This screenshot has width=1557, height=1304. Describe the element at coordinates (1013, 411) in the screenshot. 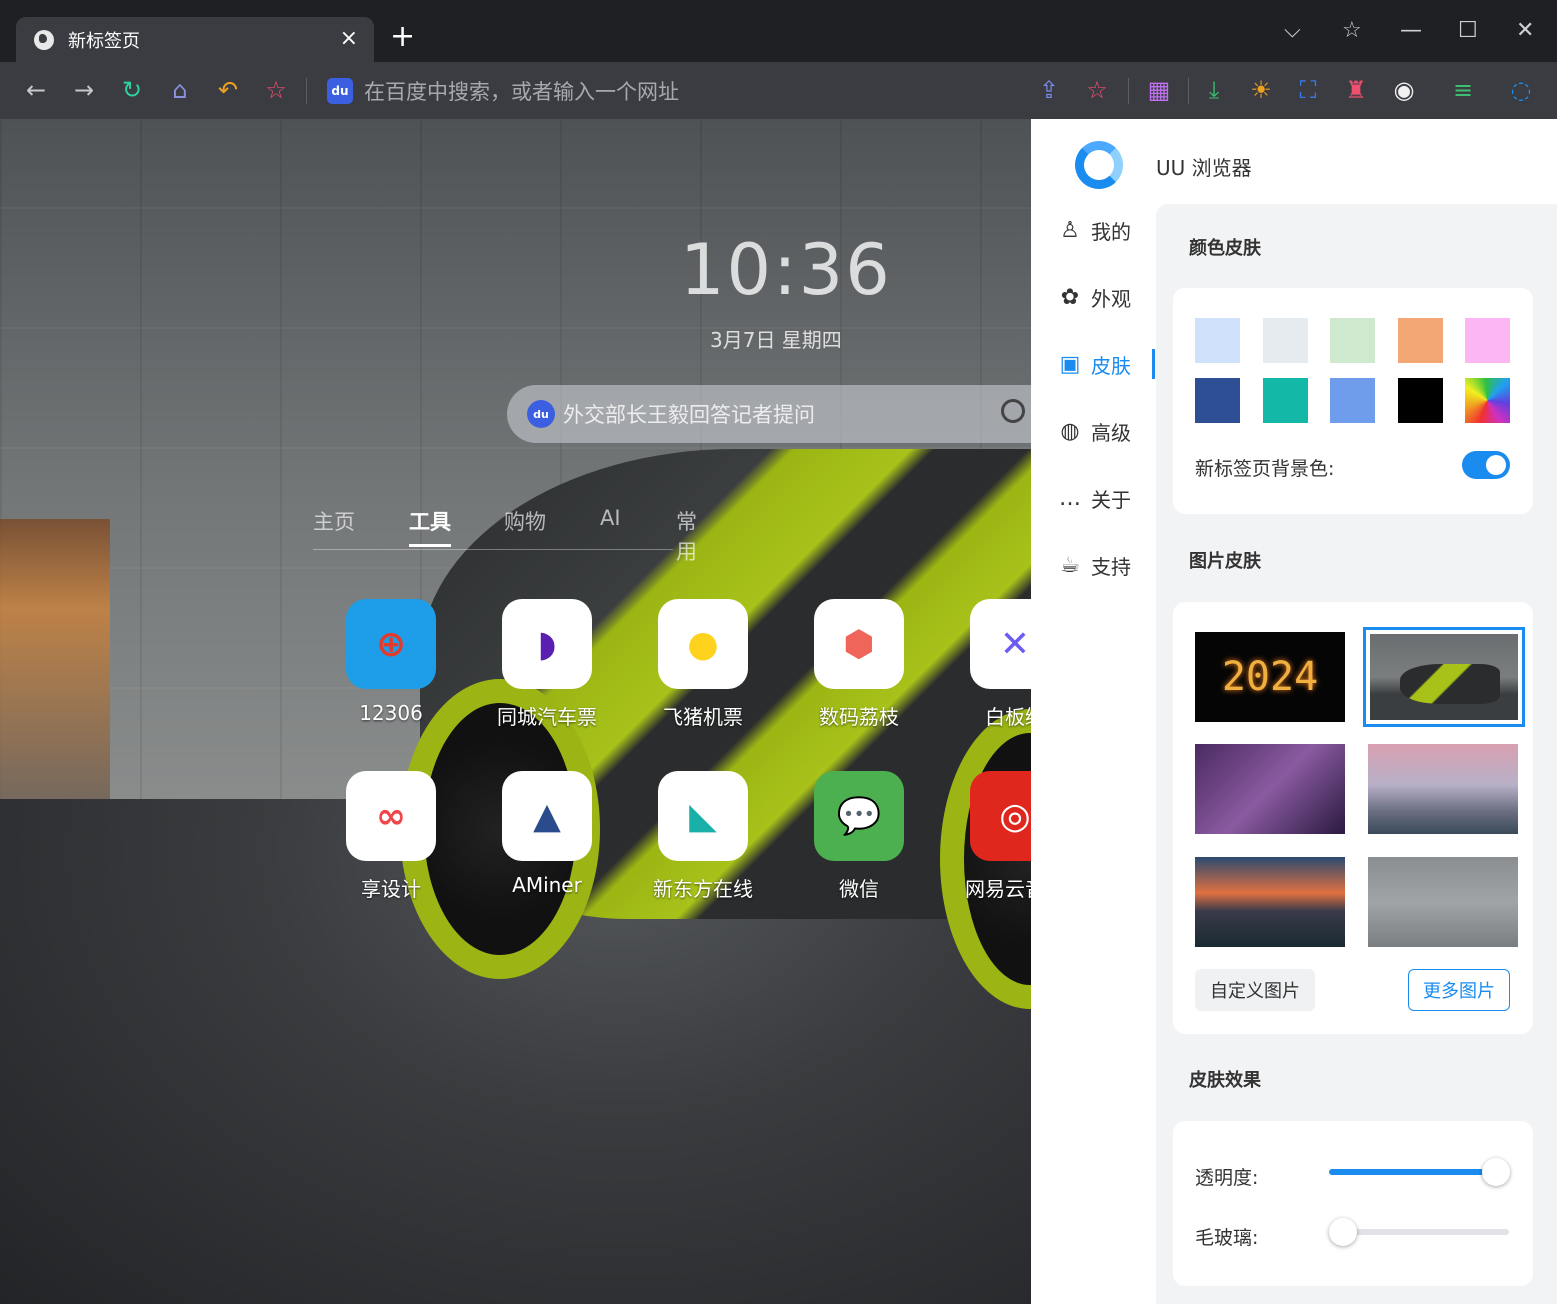

I see `search-icon` at that location.